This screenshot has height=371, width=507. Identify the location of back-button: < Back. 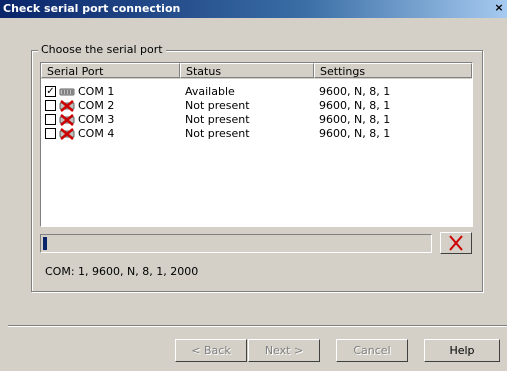
(211, 350).